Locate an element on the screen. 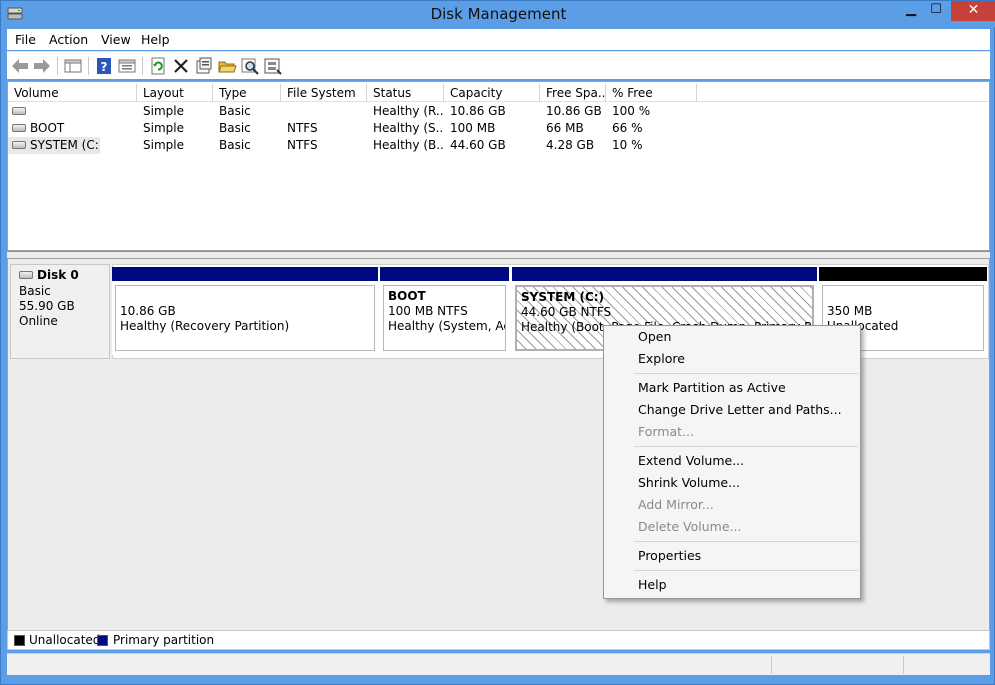 The width and height of the screenshot is (995, 685). legend-primary-label: Primary partition is located at coordinates (164, 640).